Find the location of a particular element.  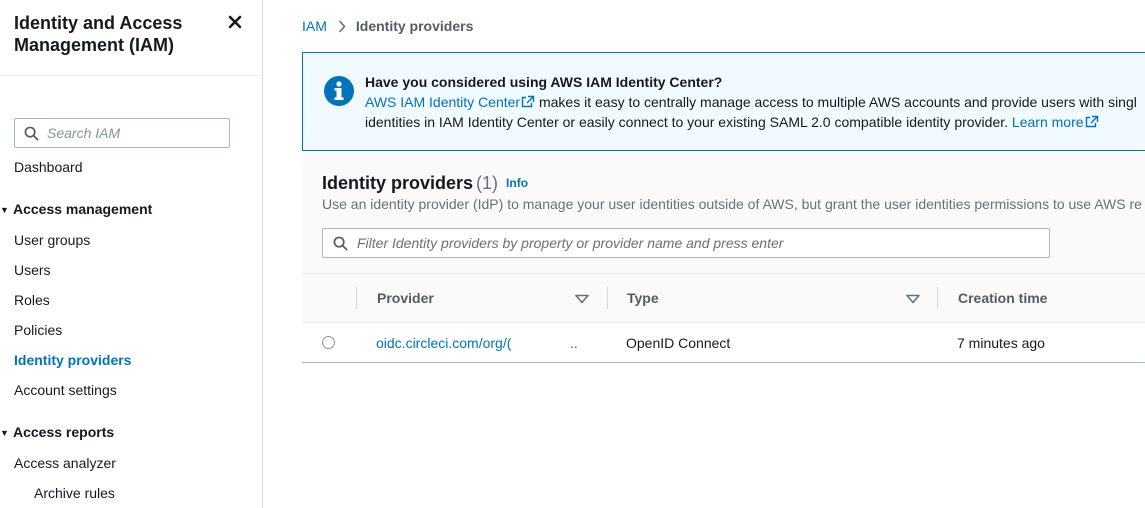

sidebar-item-policies: Policies is located at coordinates (38, 330).